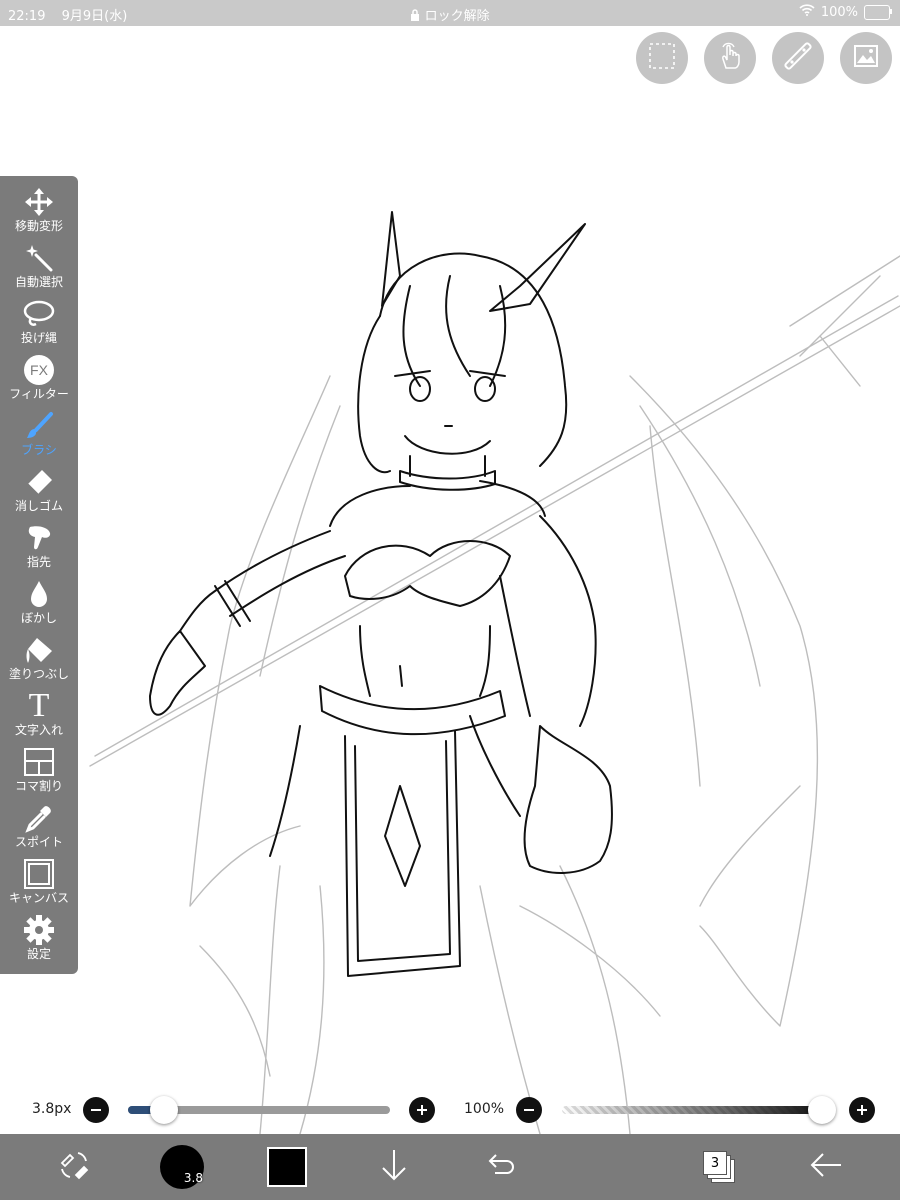 The width and height of the screenshot is (900, 1200). What do you see at coordinates (39, 450) in the screenshot?
I see `tool-label: ブラシ` at bounding box center [39, 450].